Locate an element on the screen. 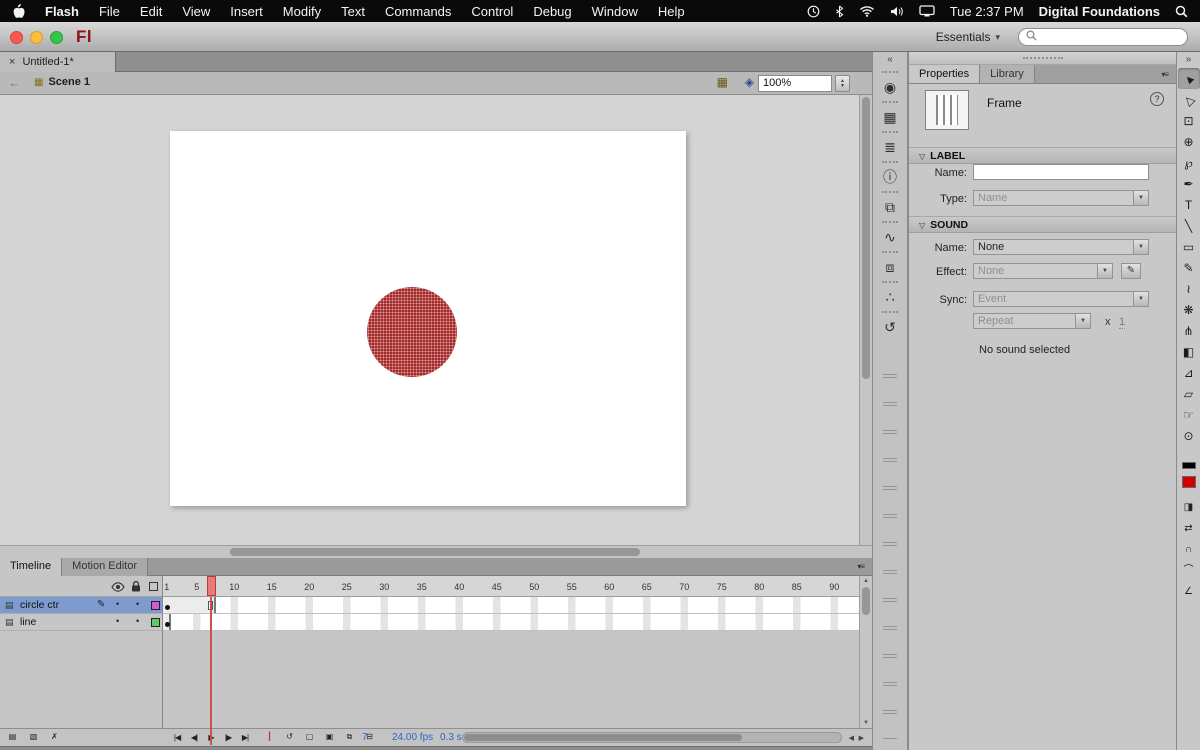  transform-panel-icon: ⧉ is located at coordinates (890, 207).